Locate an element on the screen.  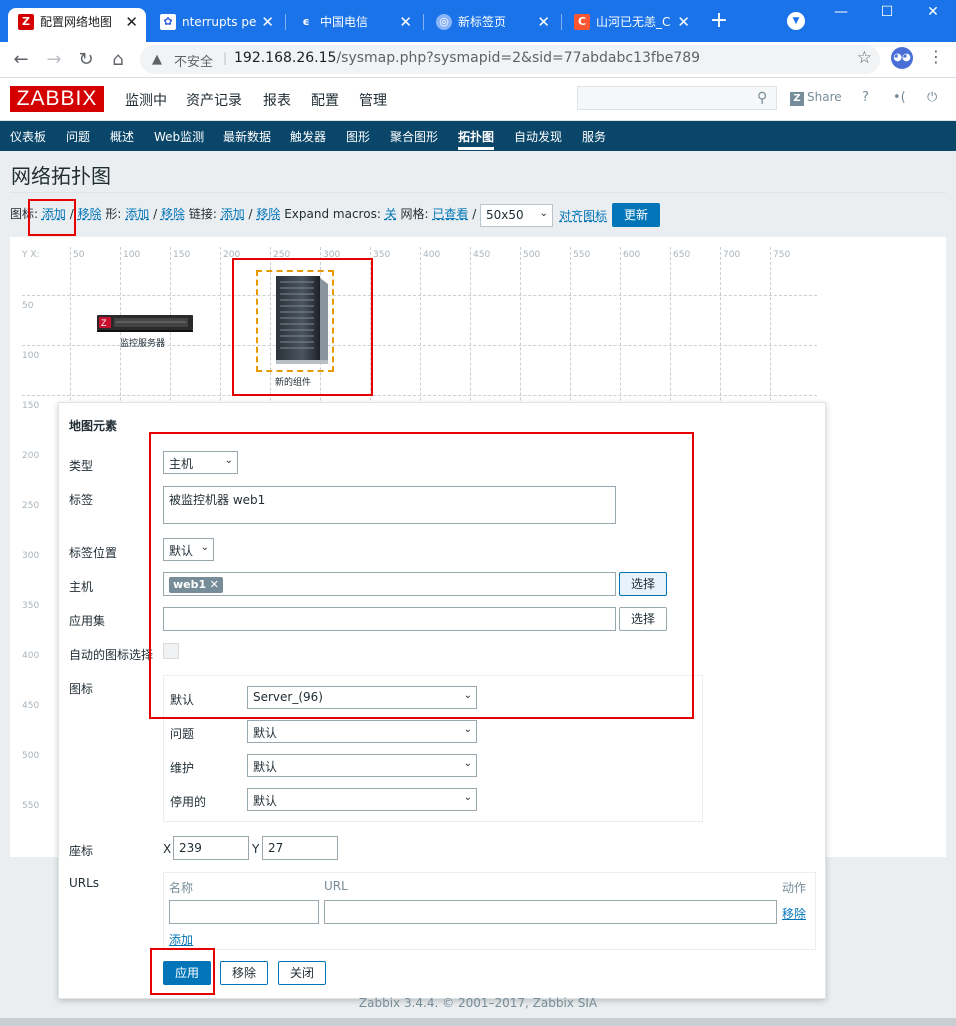
tab-interrupts: ✿ nterrupts pe ✕ is located at coordinates (216, 25).